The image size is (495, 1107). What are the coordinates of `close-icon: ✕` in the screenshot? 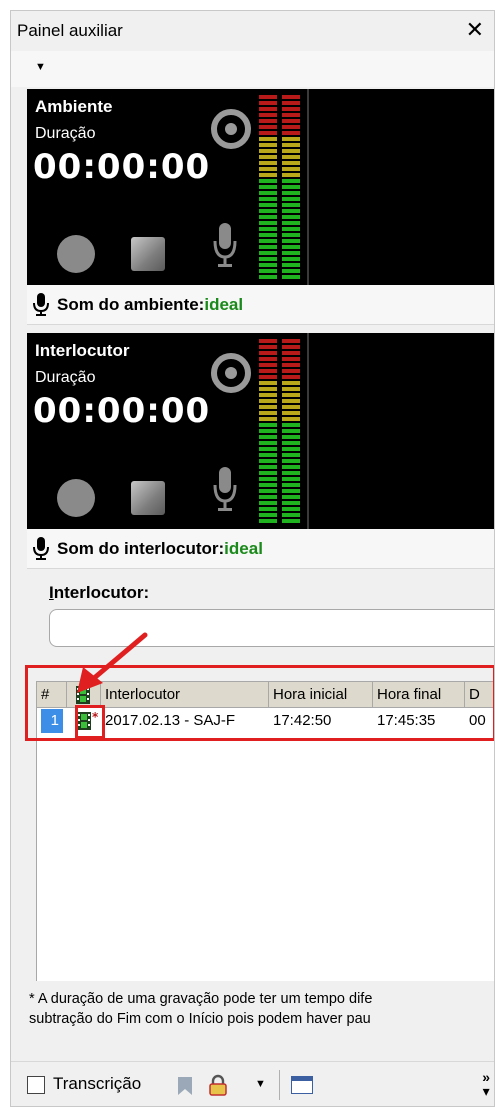 It's located at (475, 30).